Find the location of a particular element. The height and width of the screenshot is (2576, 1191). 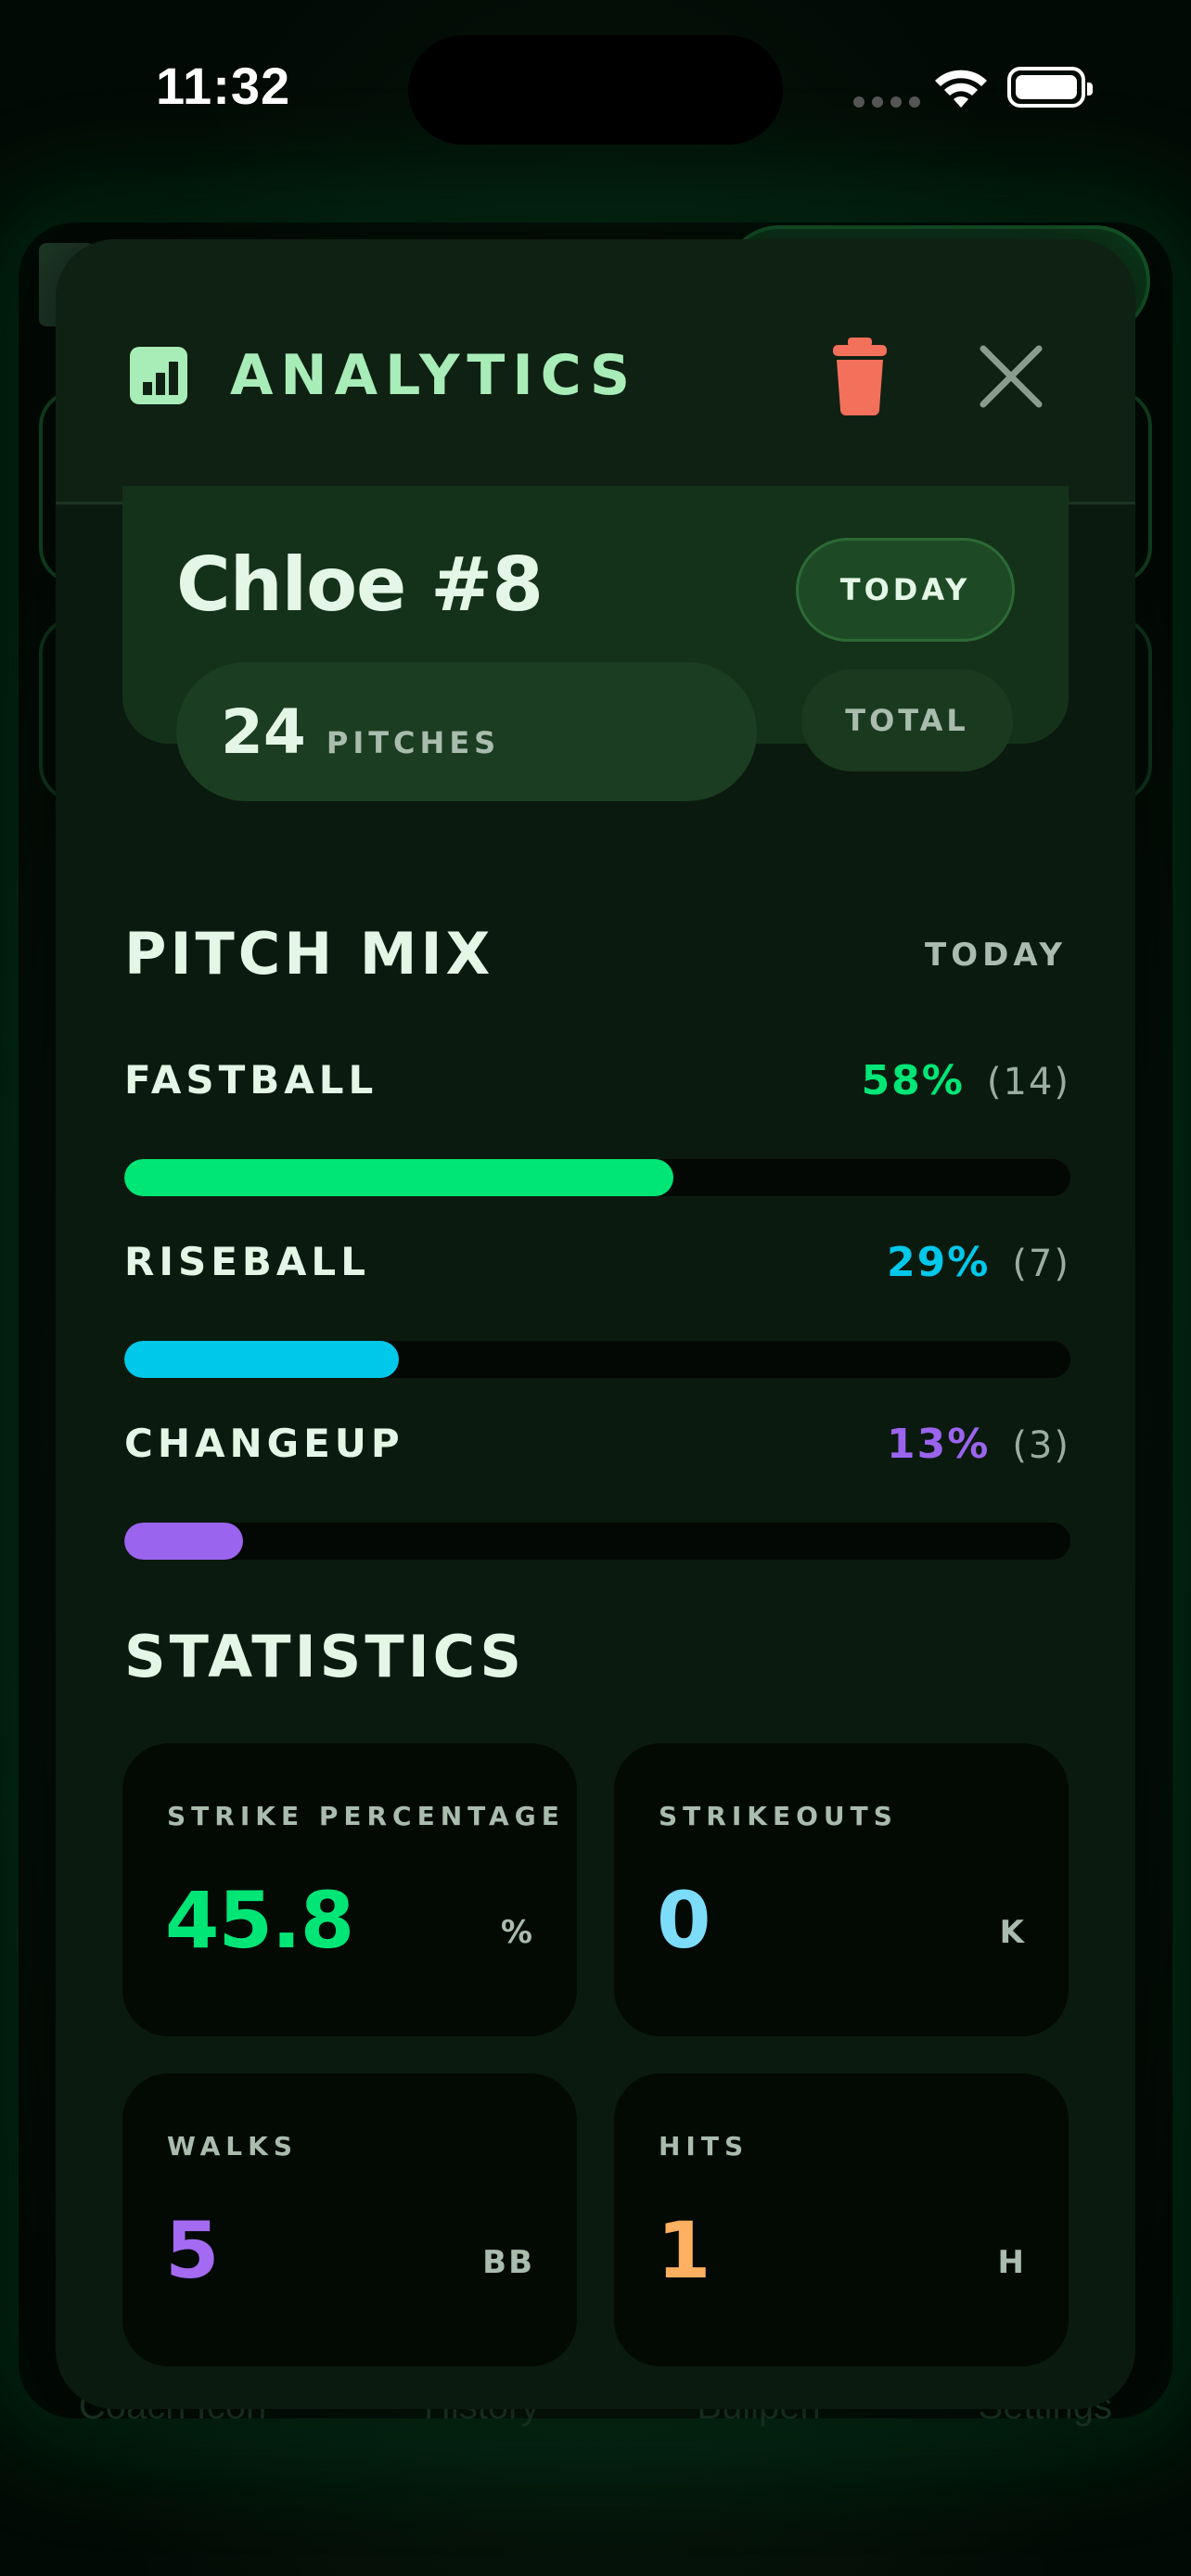

stat-label: HITS is located at coordinates (704, 2146).